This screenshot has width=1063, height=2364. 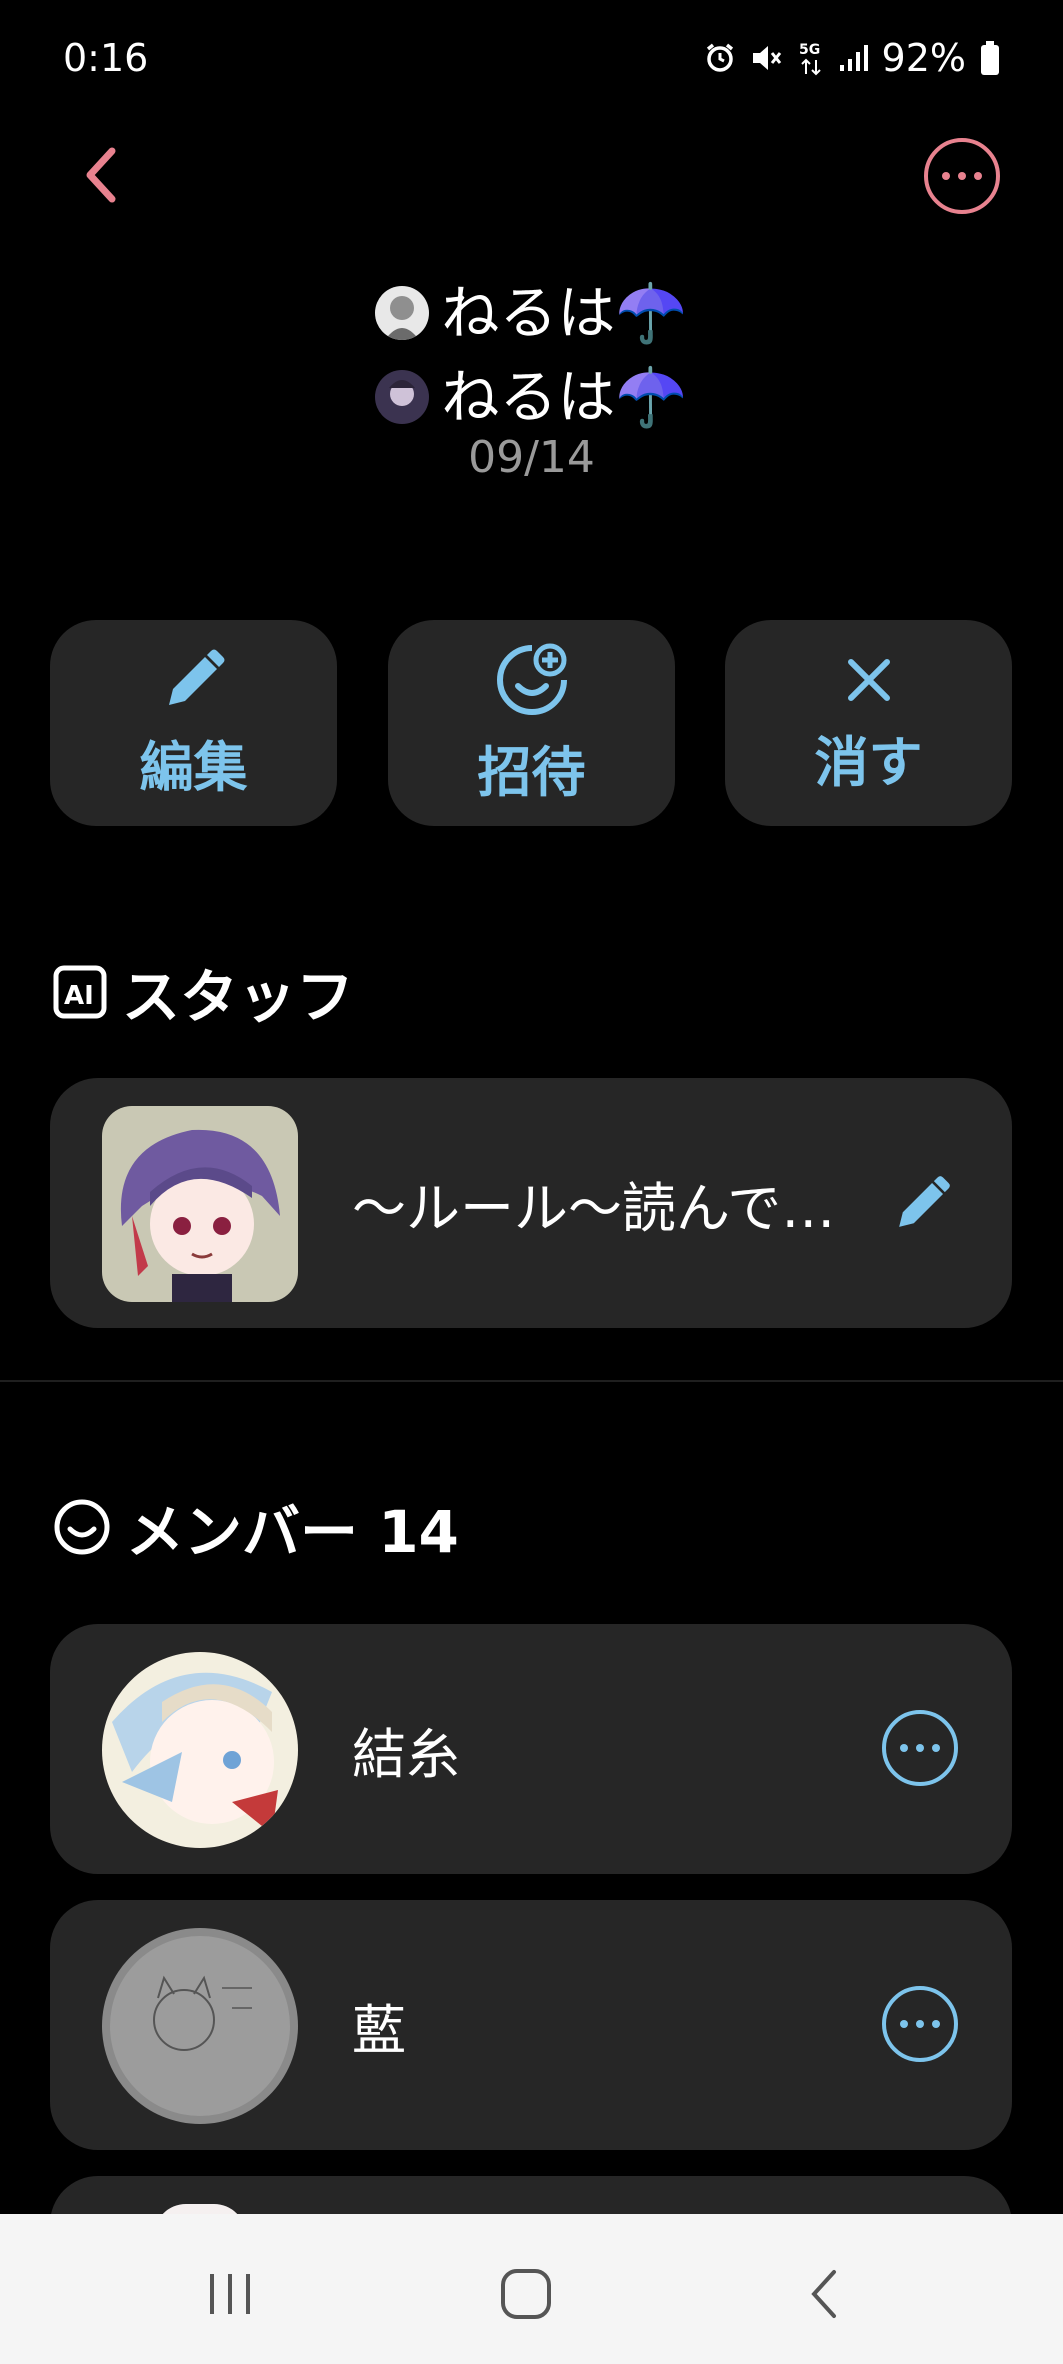 I want to click on invite-button: 招待, so click(x=531, y=723).